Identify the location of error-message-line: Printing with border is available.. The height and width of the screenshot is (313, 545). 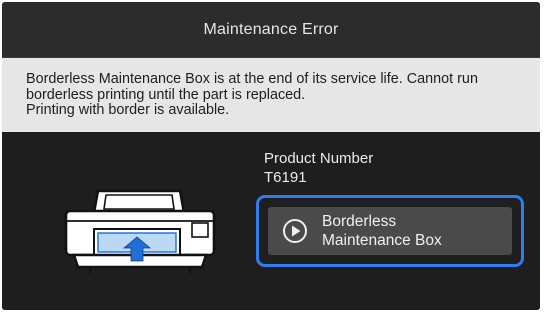
(128, 110).